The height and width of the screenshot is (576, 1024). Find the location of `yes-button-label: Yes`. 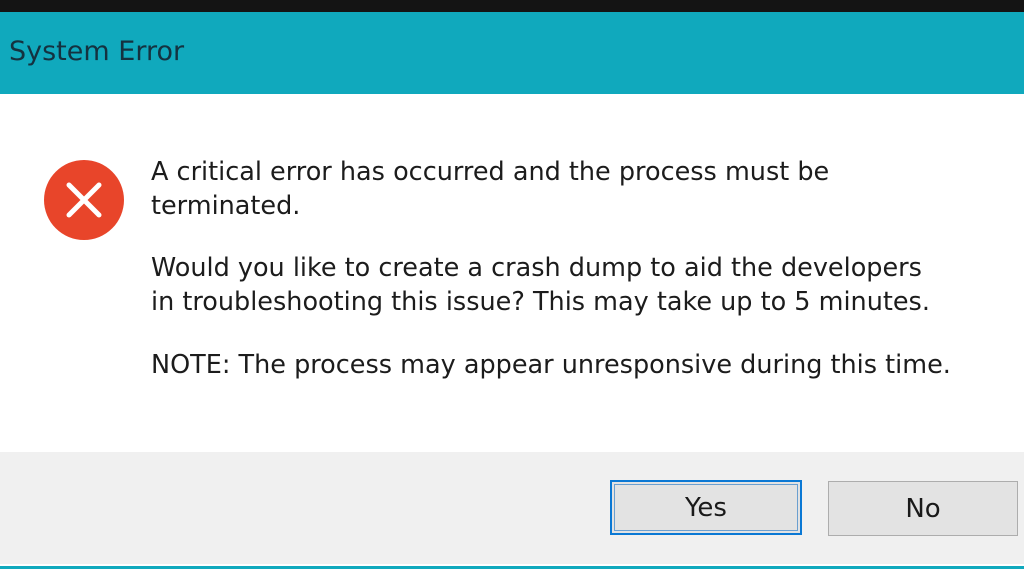

yes-button-label: Yes is located at coordinates (706, 507).